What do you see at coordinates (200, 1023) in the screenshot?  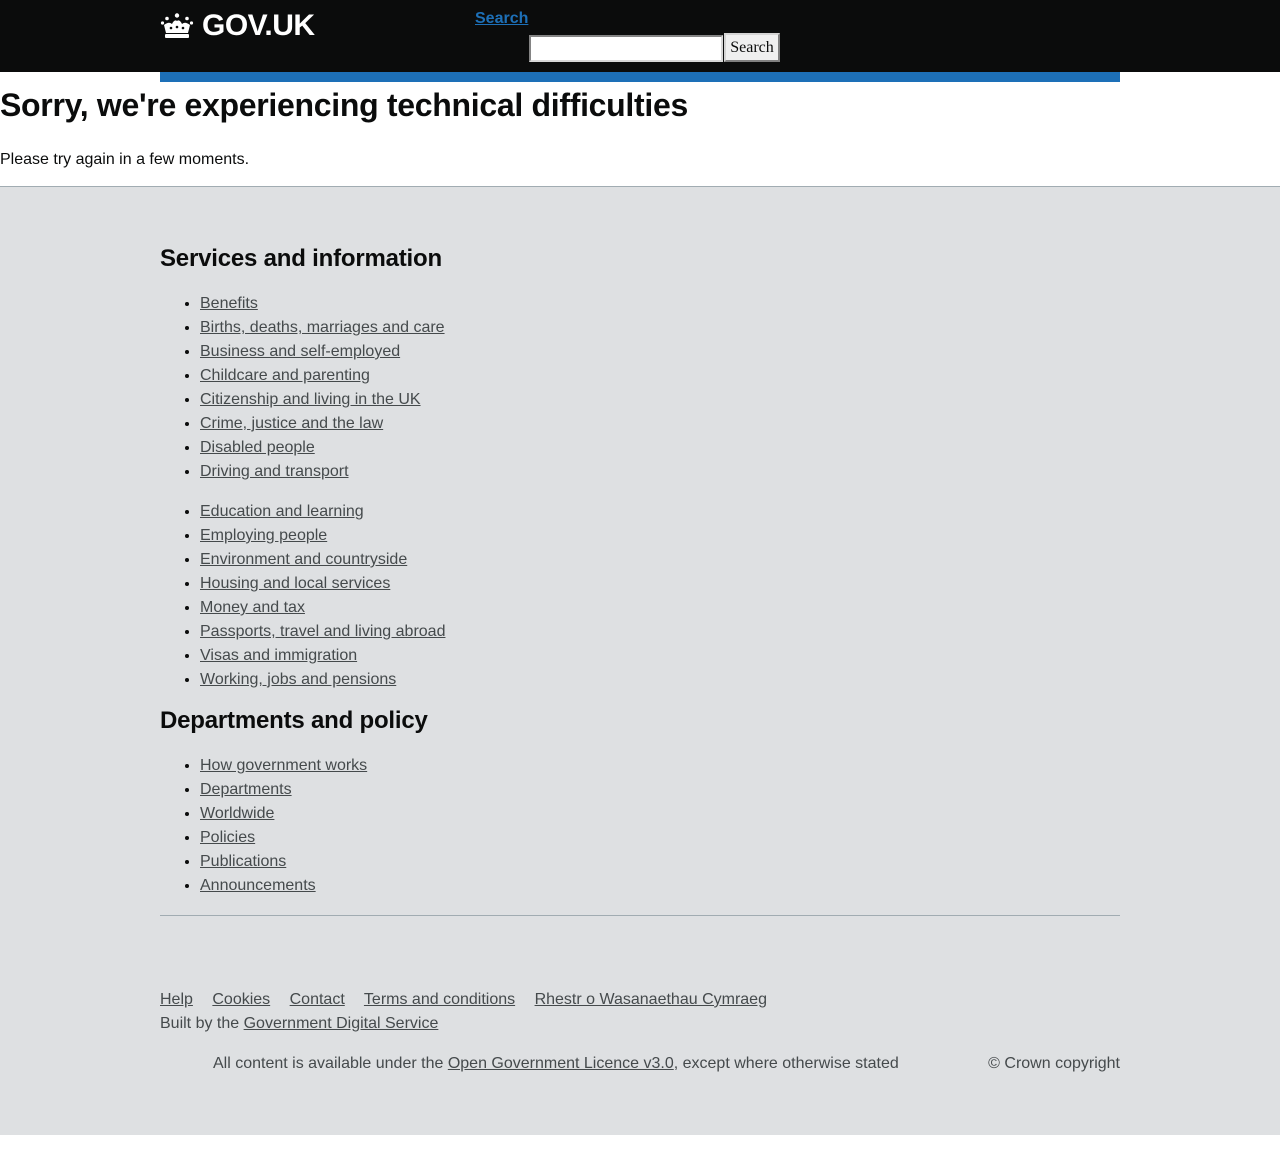 I see `built-by-prefix: Built by the` at bounding box center [200, 1023].